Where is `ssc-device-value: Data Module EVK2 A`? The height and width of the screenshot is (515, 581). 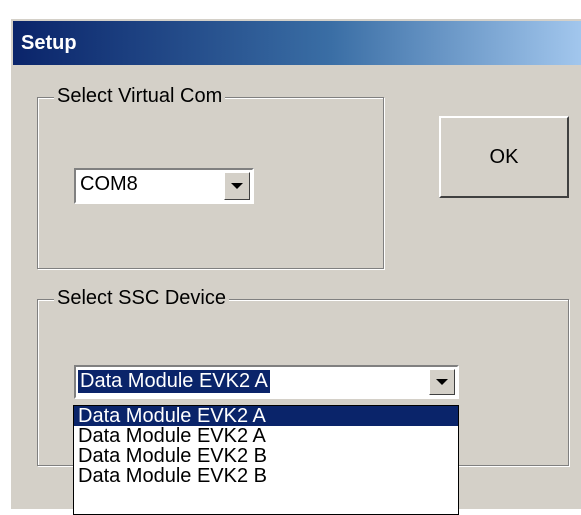 ssc-device-value: Data Module EVK2 A is located at coordinates (174, 381).